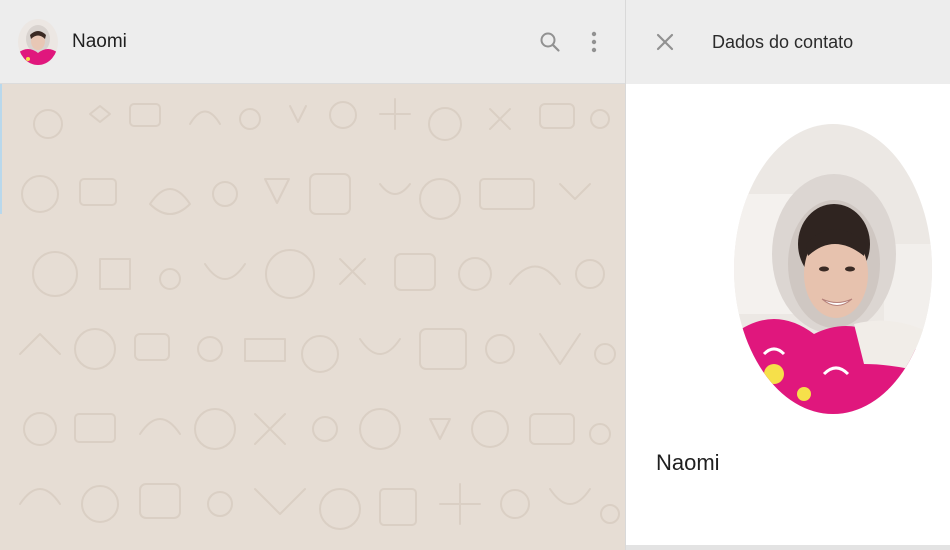 The width and height of the screenshot is (950, 550). I want to click on chat-header: Naomi, so click(312, 42).